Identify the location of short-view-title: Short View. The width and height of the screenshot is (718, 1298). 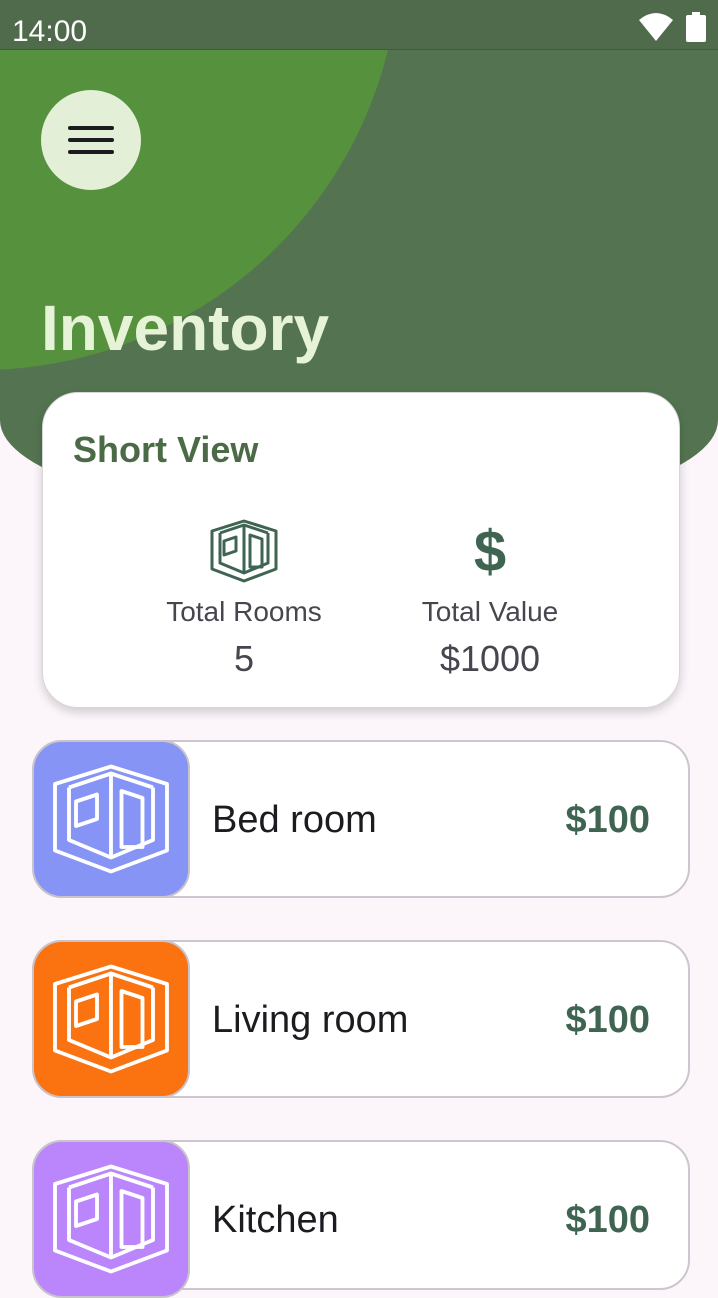
(166, 449).